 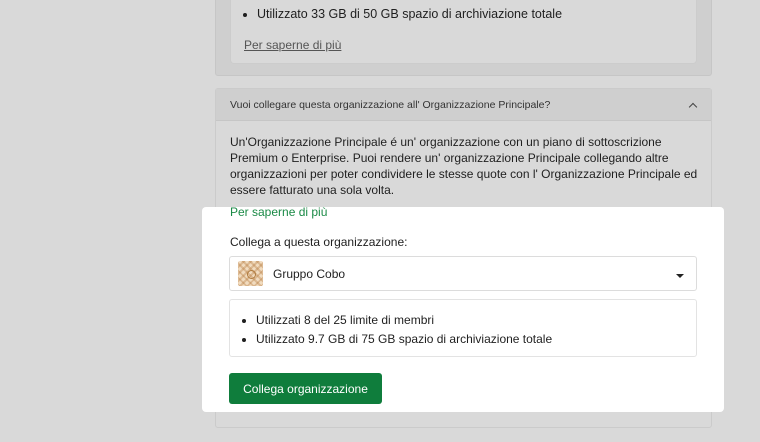 I want to click on chevron-up-icon, so click(x=693, y=105).